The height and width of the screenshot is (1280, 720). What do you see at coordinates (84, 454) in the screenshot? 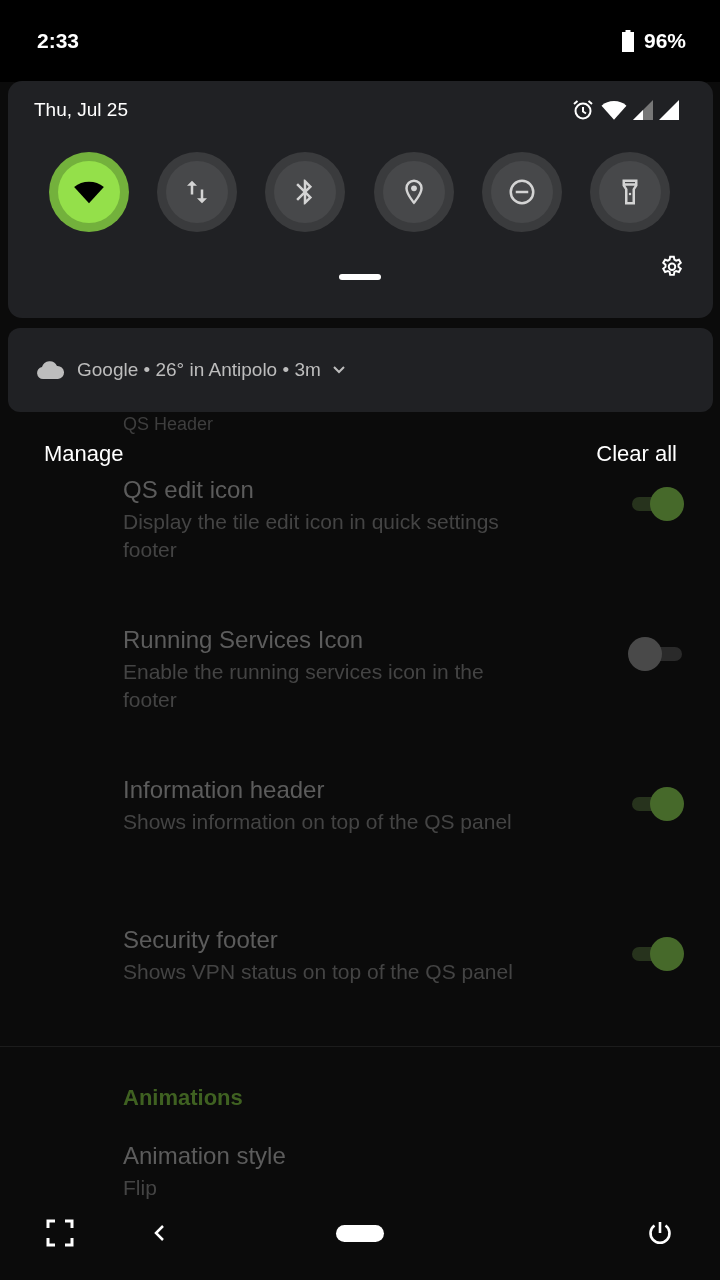
I see `manage-button: Manage` at bounding box center [84, 454].